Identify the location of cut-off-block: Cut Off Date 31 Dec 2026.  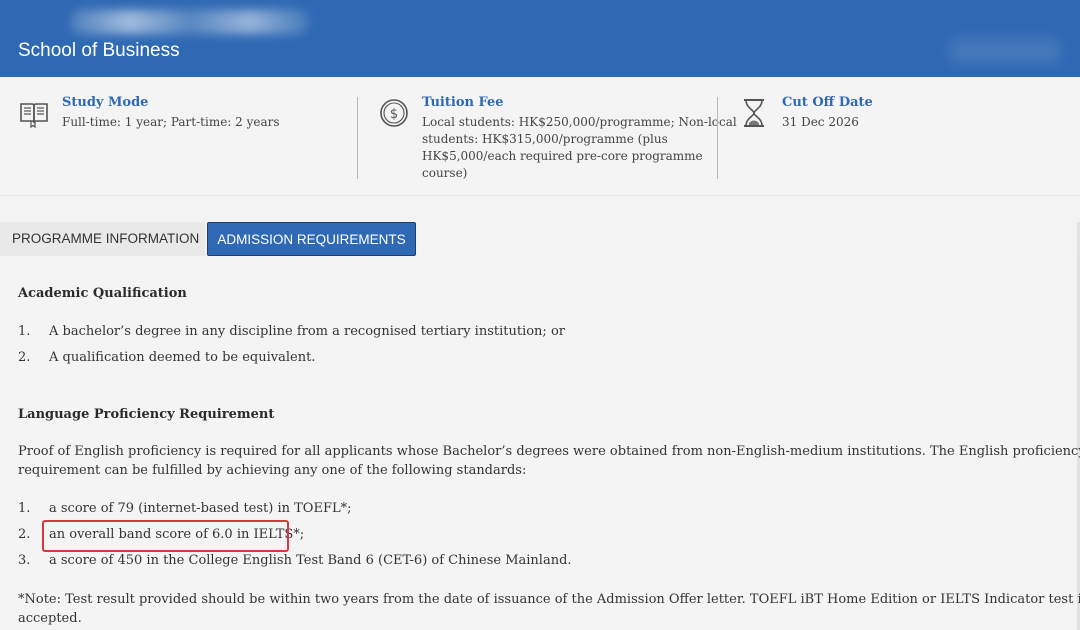
(888, 140).